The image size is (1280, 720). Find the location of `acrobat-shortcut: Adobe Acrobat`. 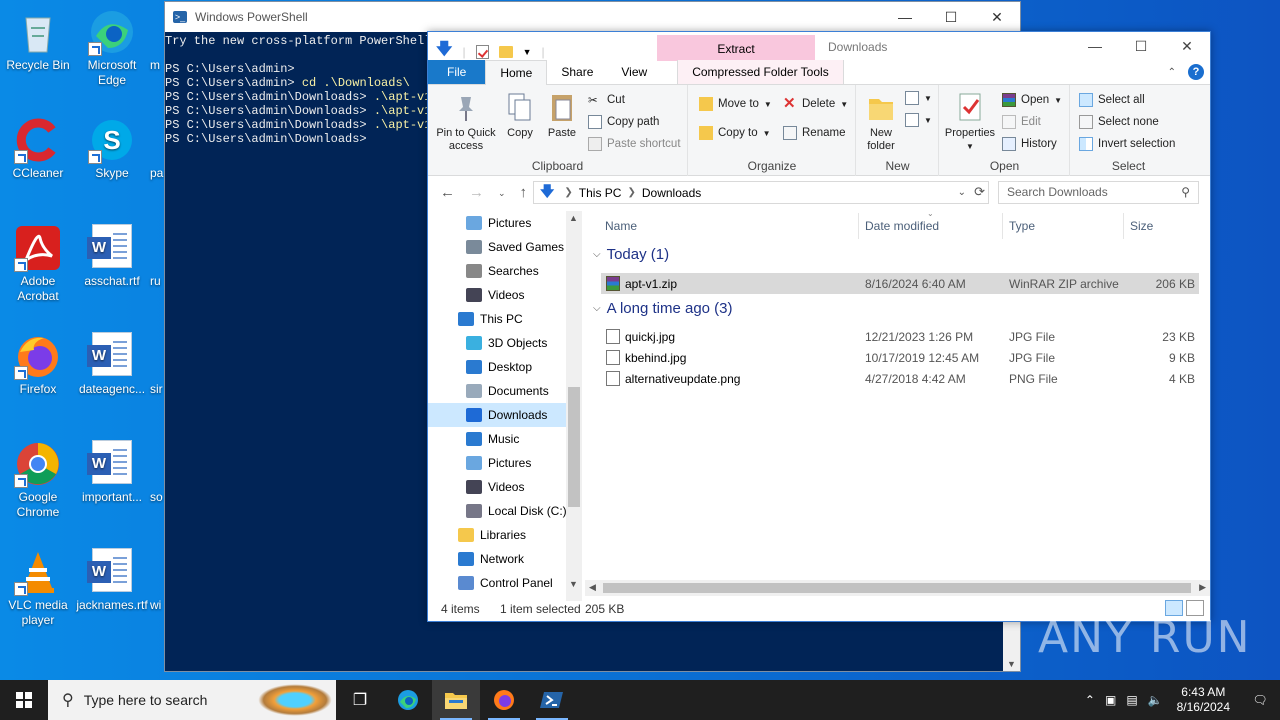

acrobat-shortcut: Adobe Acrobat is located at coordinates (38, 264).